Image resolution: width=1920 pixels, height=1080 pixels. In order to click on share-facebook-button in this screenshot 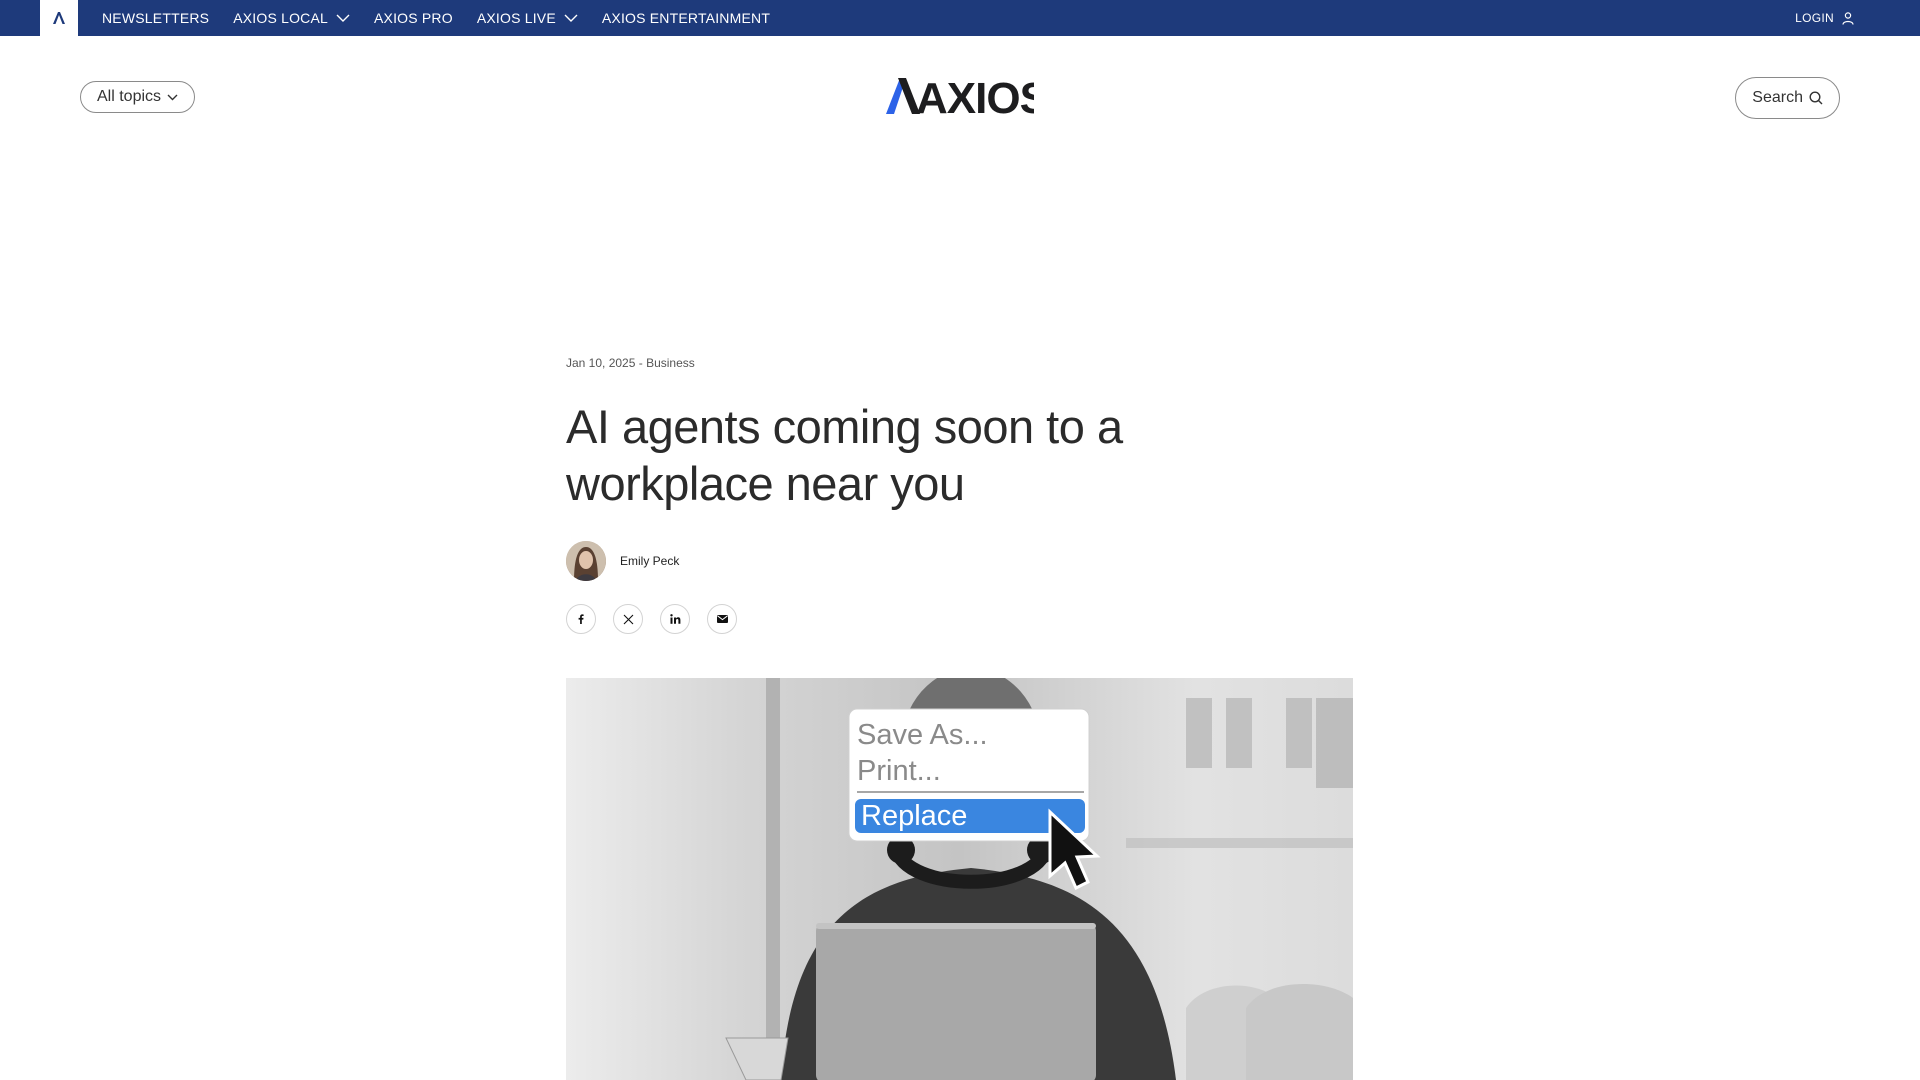, I will do `click(581, 619)`.